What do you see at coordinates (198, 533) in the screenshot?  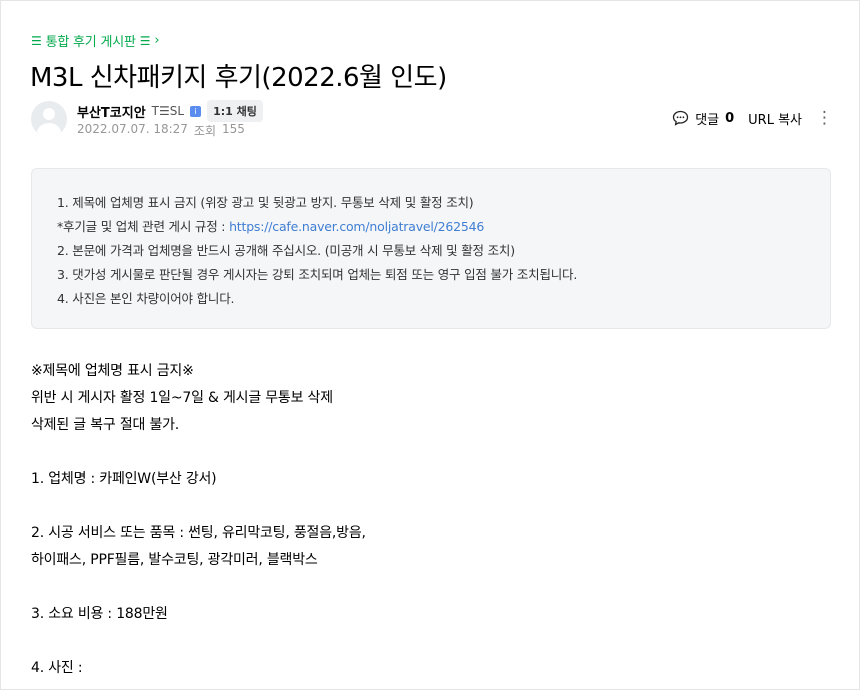 I see `body-line: 2. 시공 서비스 또는 품목 : 썬팅, 유리막코팅, 풍절음,방음,` at bounding box center [198, 533].